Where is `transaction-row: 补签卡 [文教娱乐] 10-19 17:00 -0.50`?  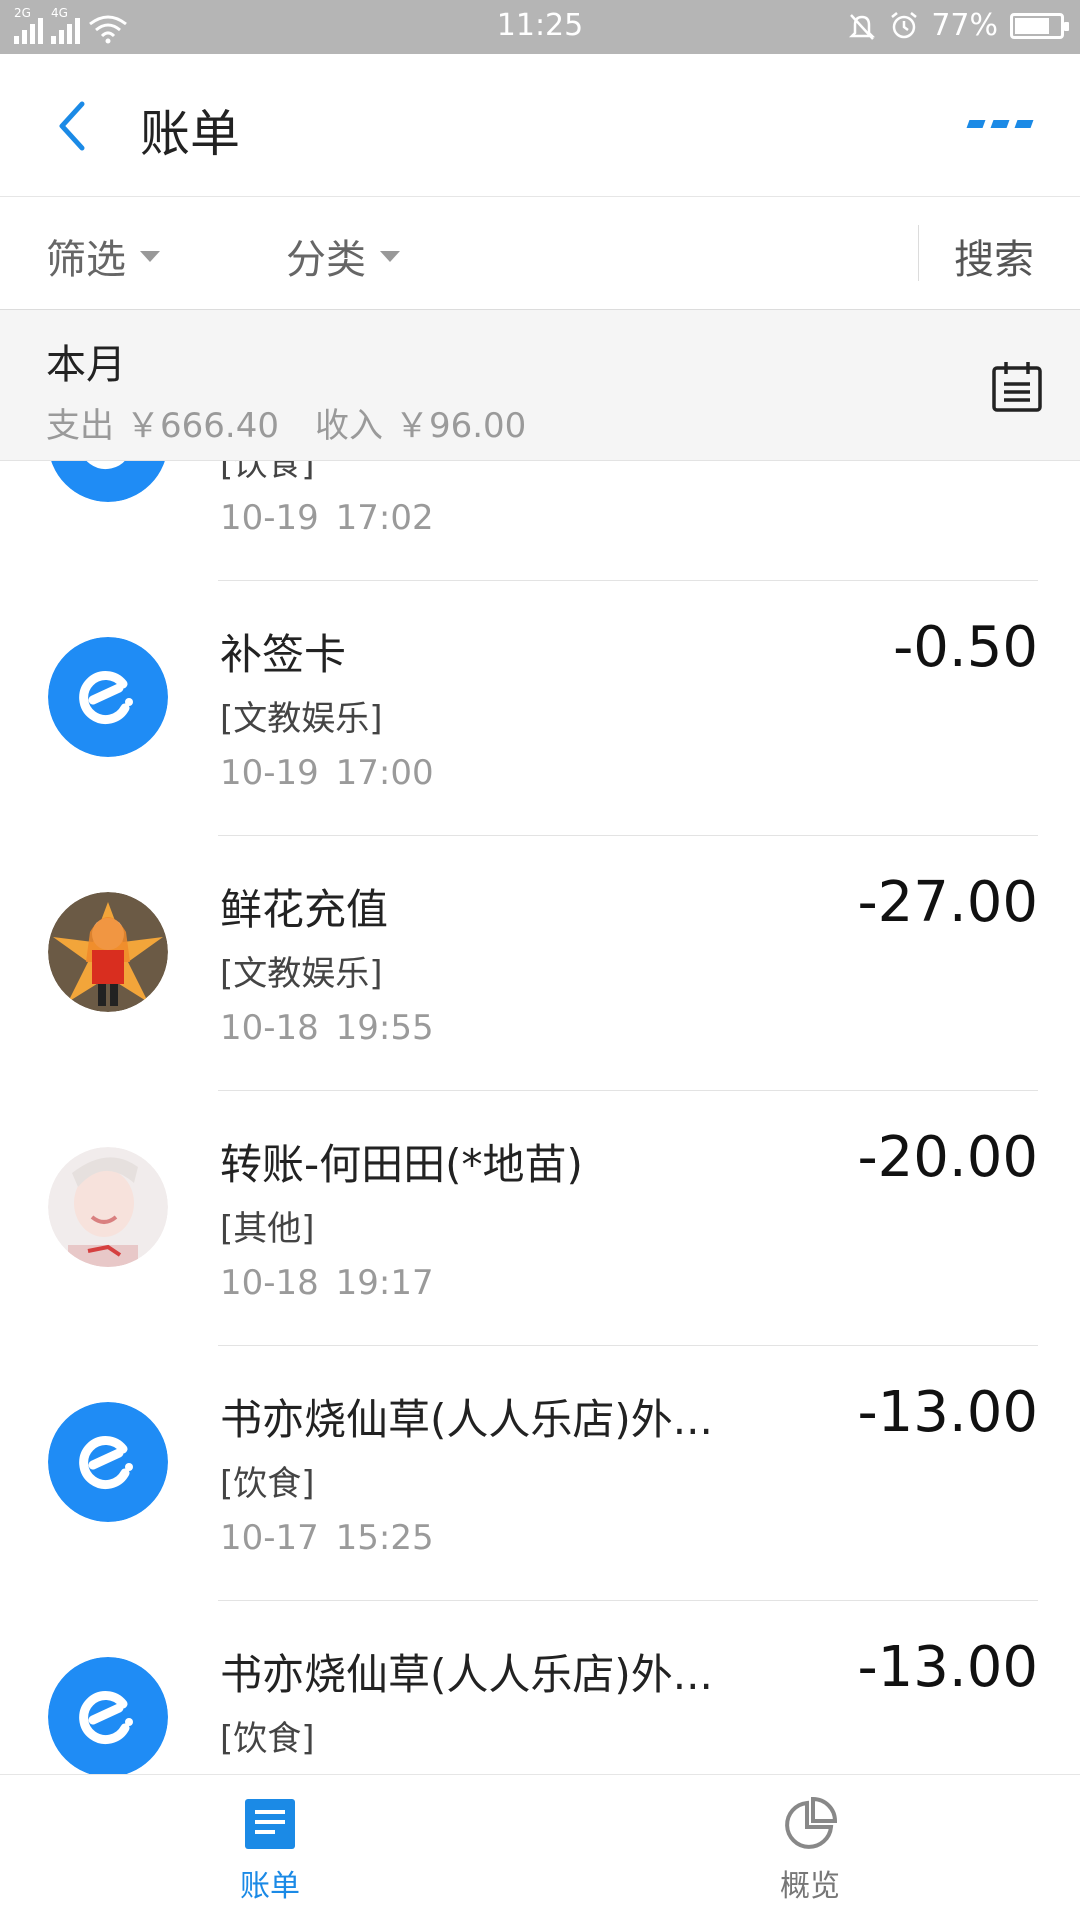 transaction-row: 补签卡 [文教娱乐] 10-19 17:00 -0.50 is located at coordinates (540, 708).